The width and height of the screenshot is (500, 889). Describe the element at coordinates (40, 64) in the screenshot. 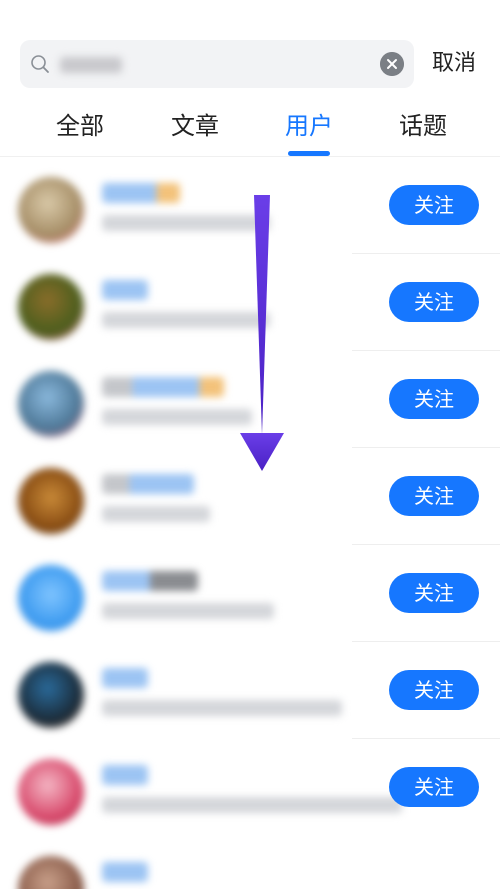

I see `search-icon` at that location.